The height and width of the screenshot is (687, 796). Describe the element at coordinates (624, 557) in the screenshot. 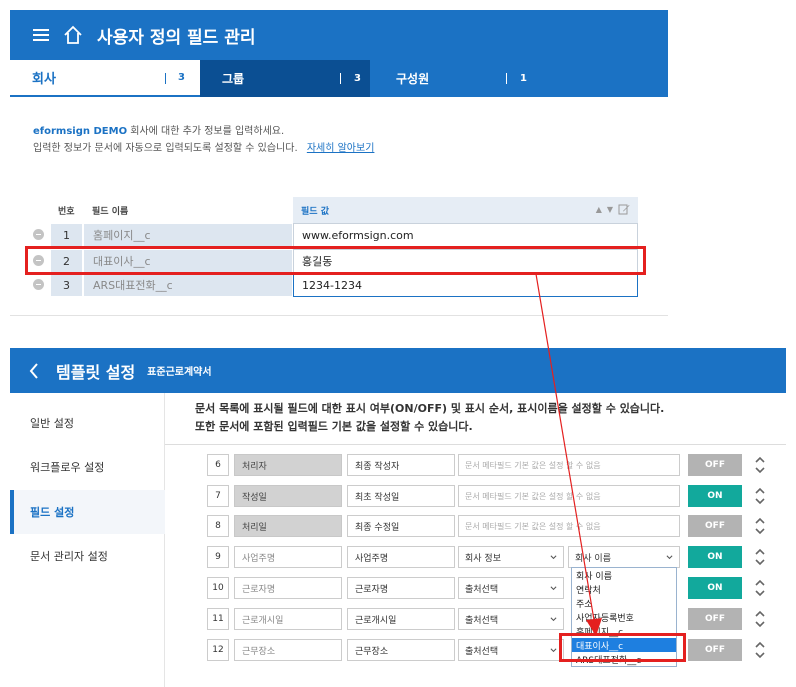

I see `source-field-select: 회사 이름` at that location.